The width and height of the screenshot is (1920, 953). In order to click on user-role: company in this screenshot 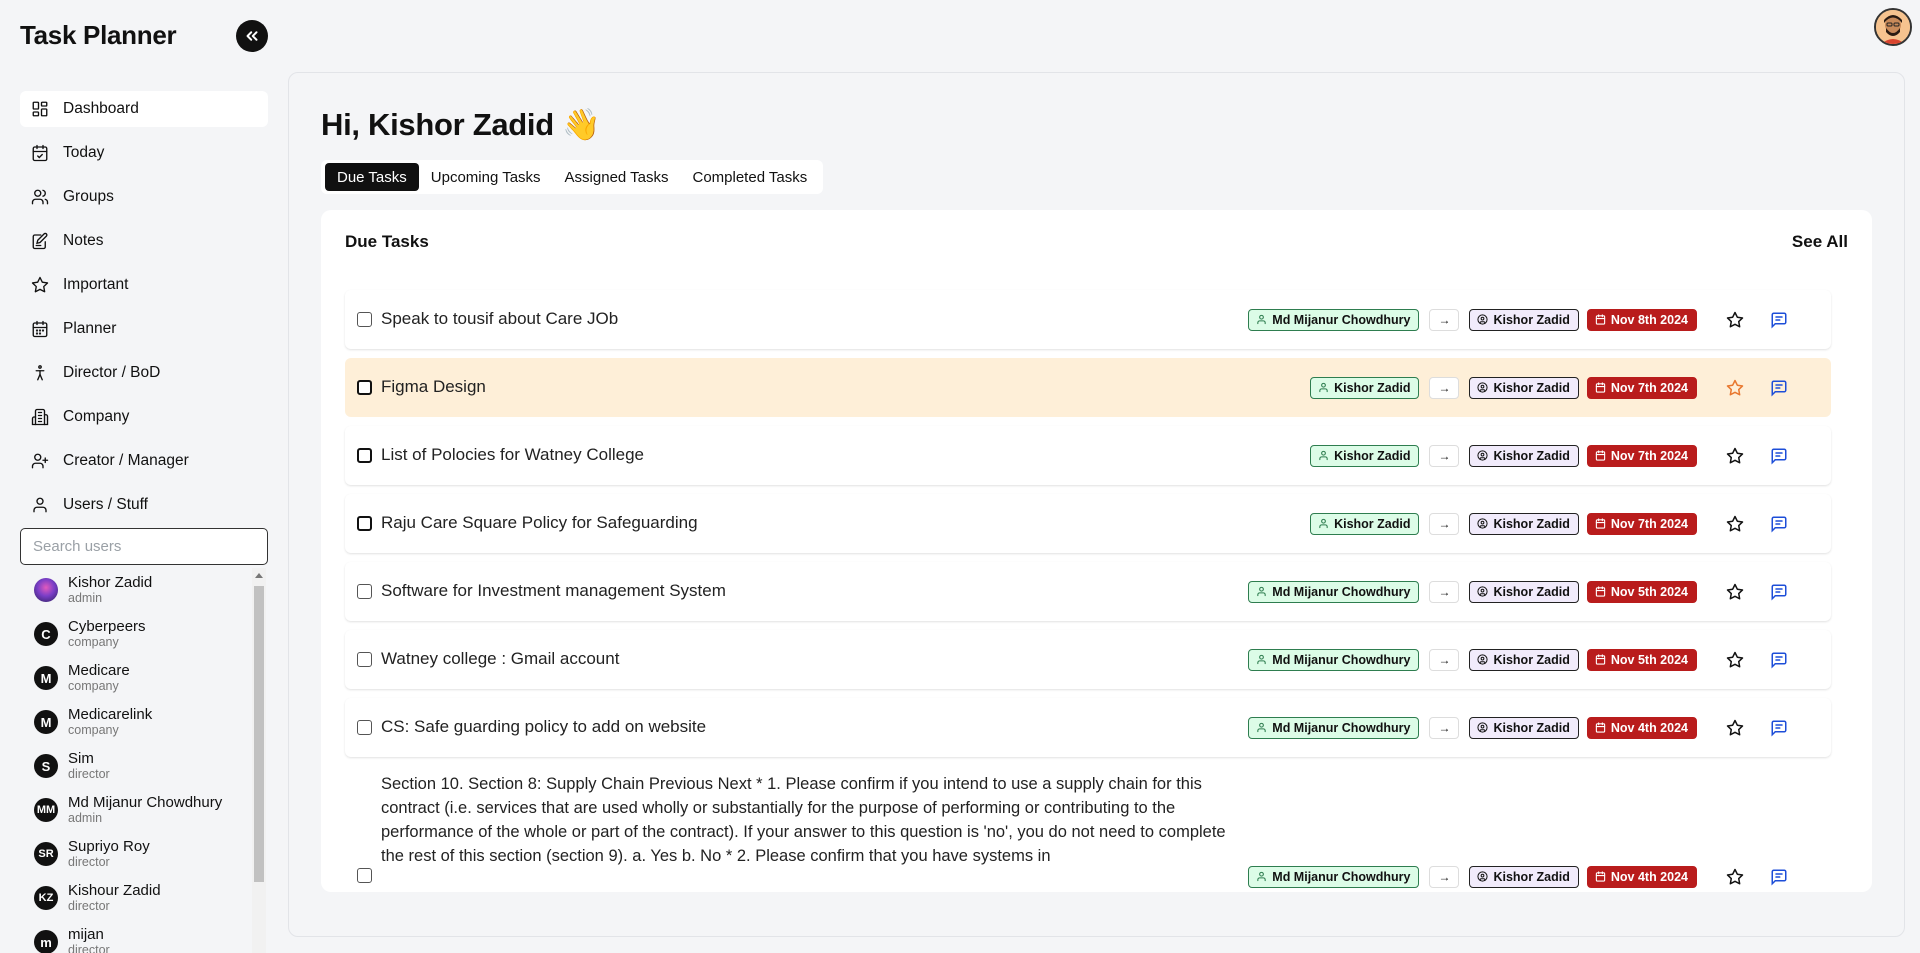, I will do `click(93, 686)`.